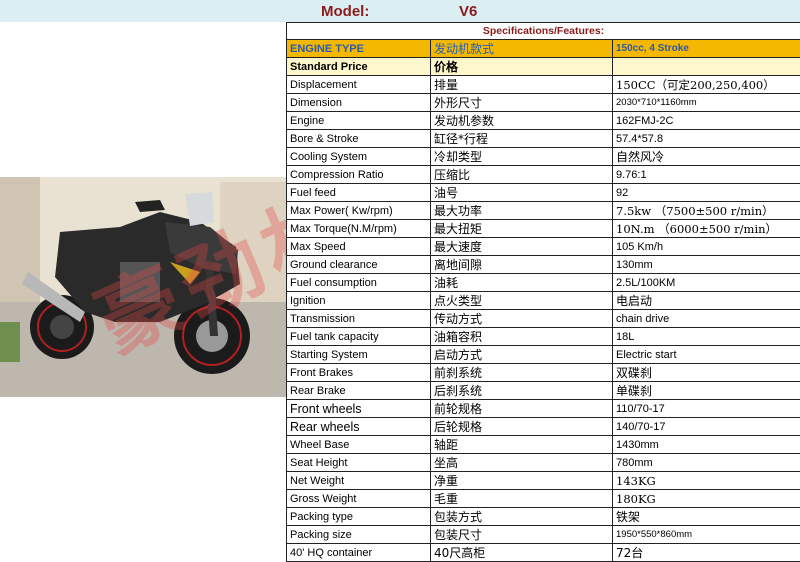 This screenshot has width=800, height=562. I want to click on engine-type-cn: 发动机款式, so click(522, 49).